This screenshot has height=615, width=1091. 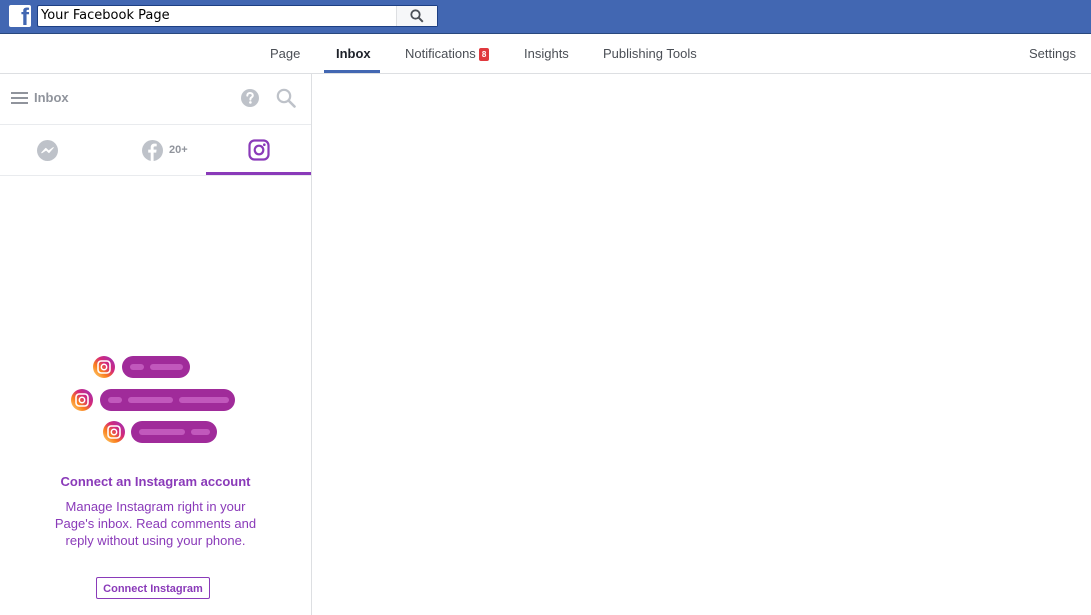 I want to click on search-icon, so click(x=417, y=16).